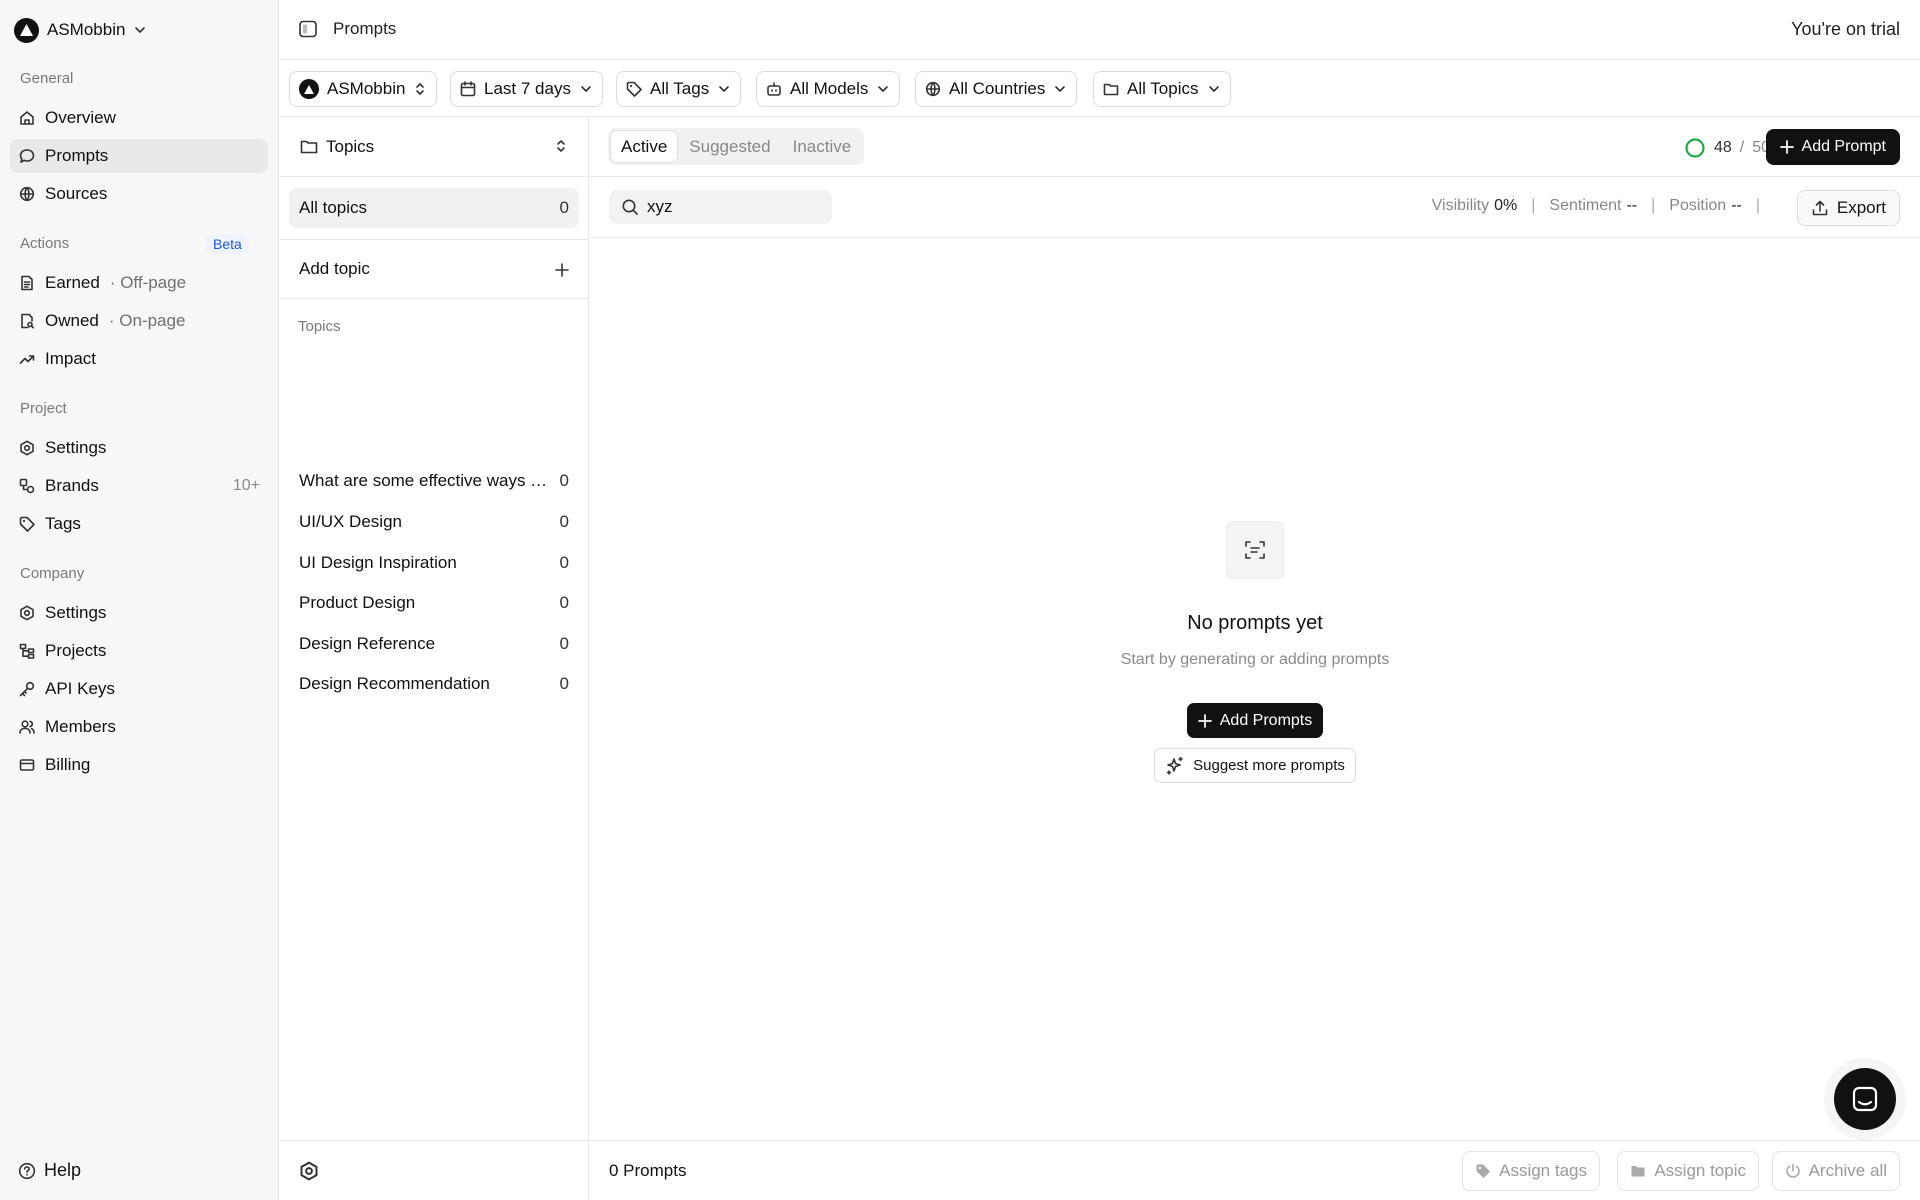 The height and width of the screenshot is (1200, 1920). What do you see at coordinates (309, 89) in the screenshot?
I see `brand-logo-icon` at bounding box center [309, 89].